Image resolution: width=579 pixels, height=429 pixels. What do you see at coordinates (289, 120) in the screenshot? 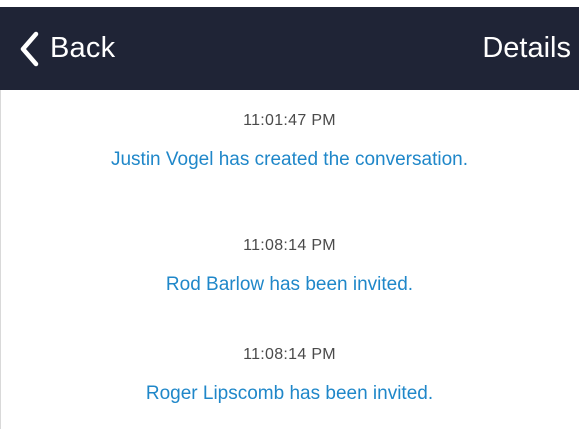
I see `event-timestamp: 11:01:47 PM` at bounding box center [289, 120].